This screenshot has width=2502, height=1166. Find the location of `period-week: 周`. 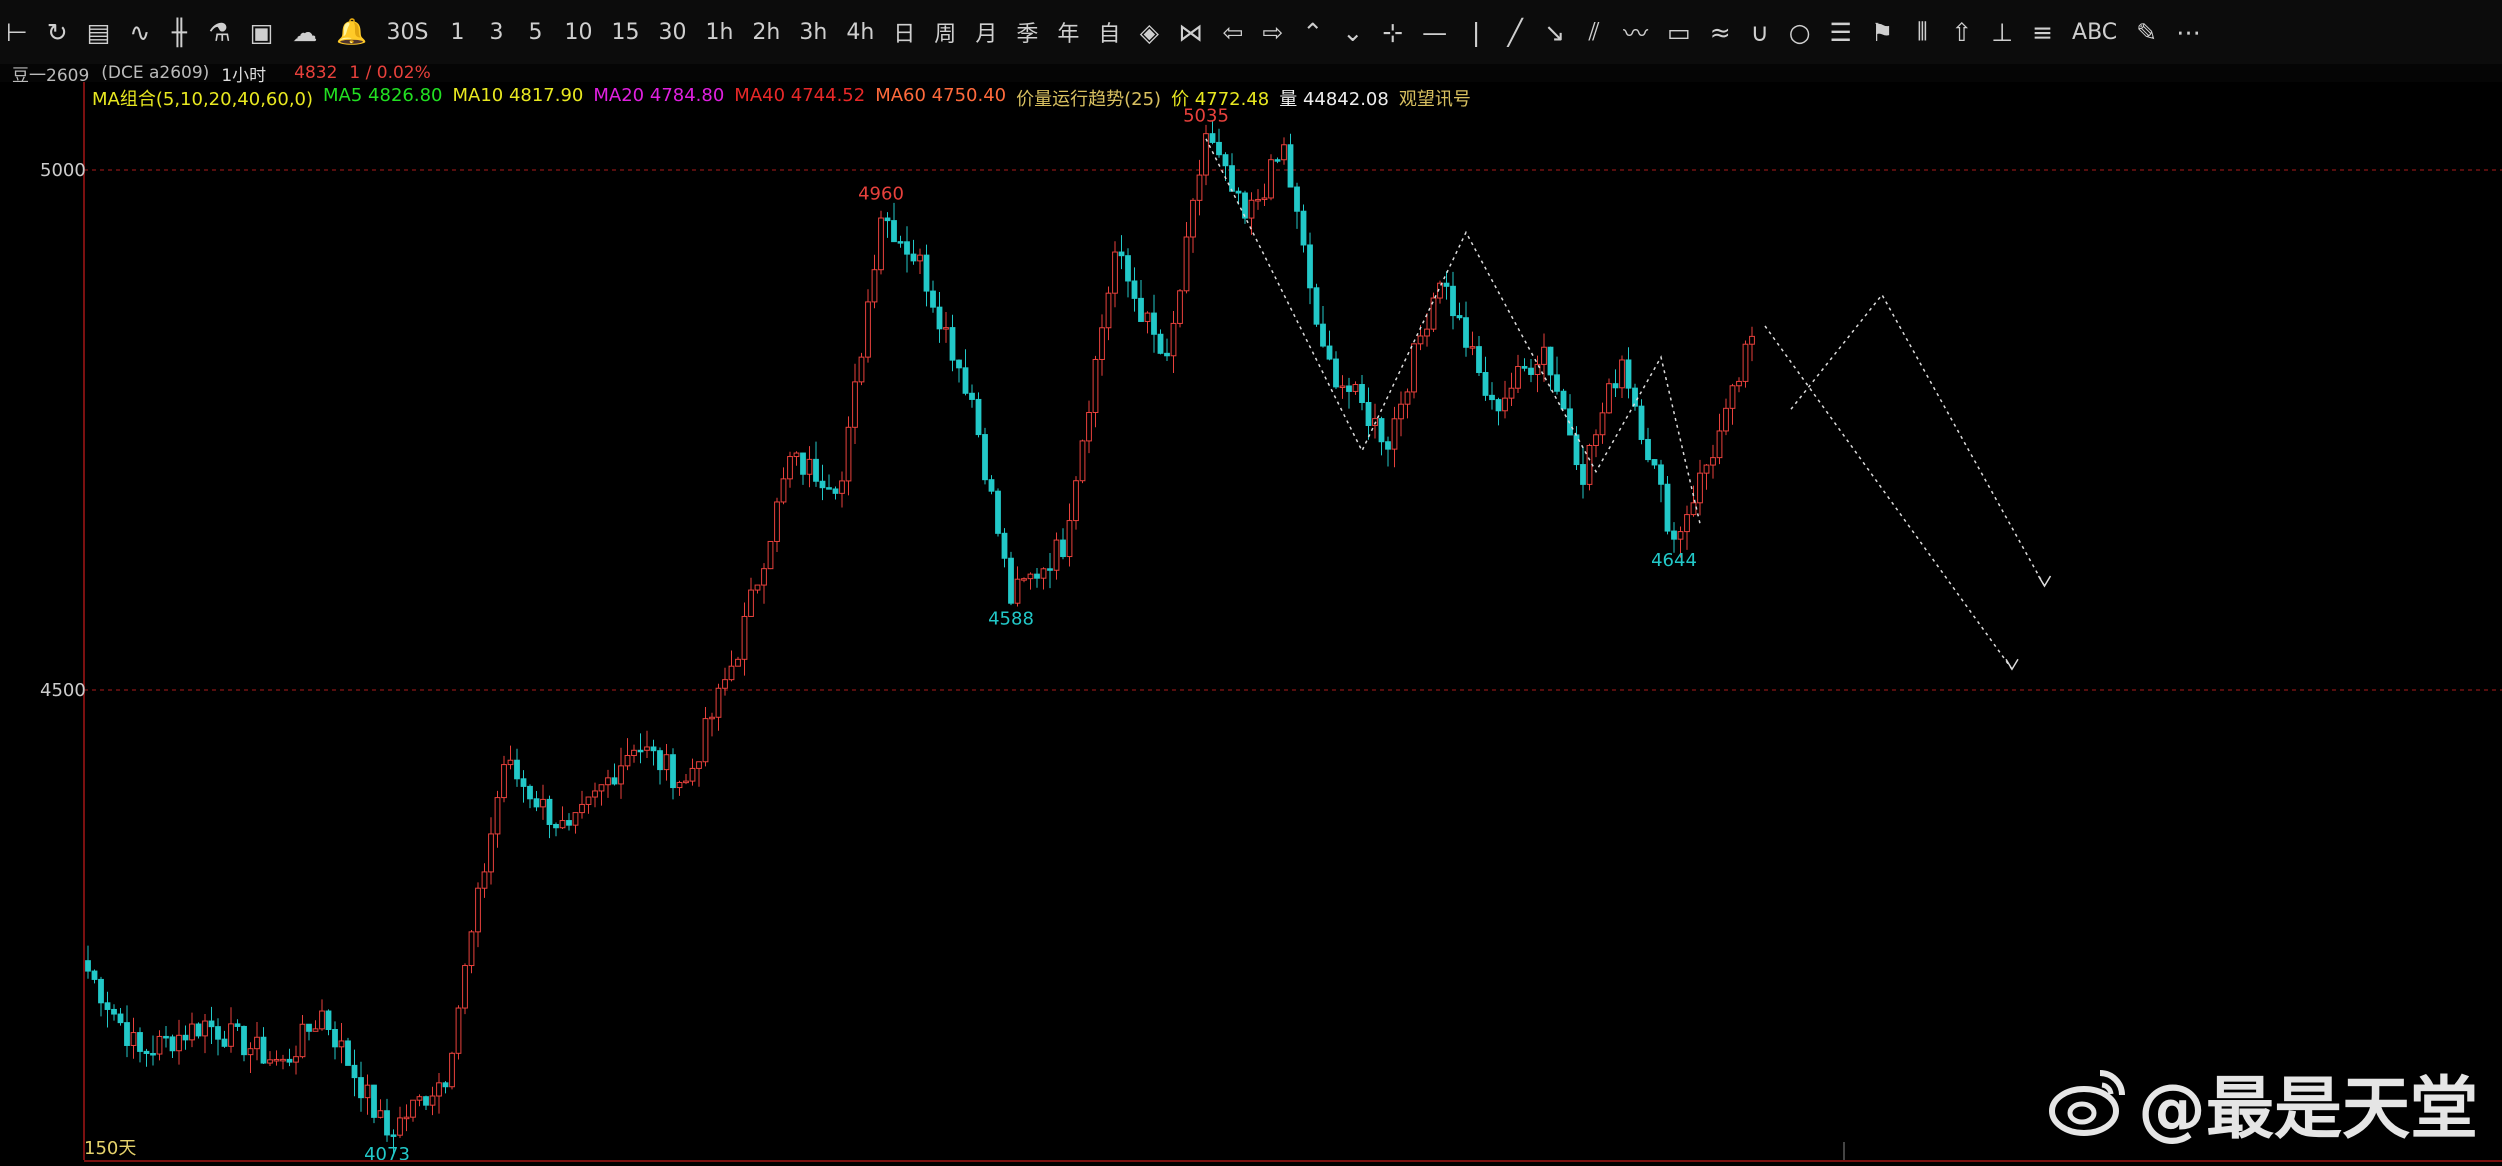

period-week: 周 is located at coordinates (945, 32).